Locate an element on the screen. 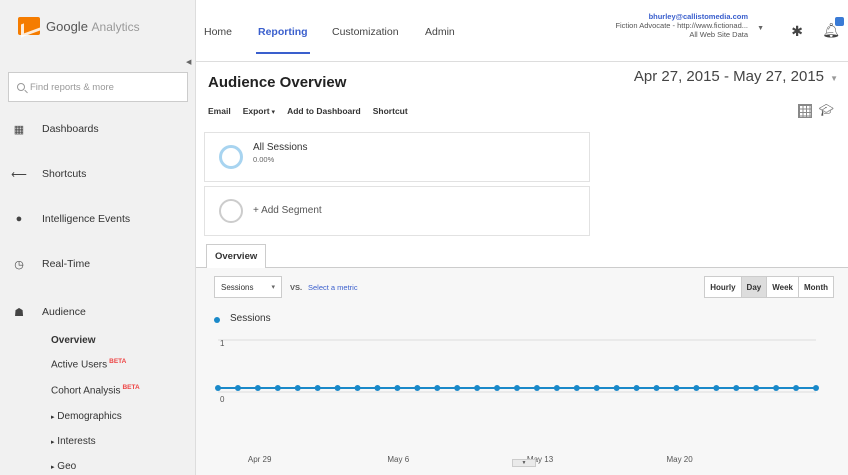 The height and width of the screenshot is (475, 848). add-to-dashboard-button: Add to Dashboard is located at coordinates (324, 111).